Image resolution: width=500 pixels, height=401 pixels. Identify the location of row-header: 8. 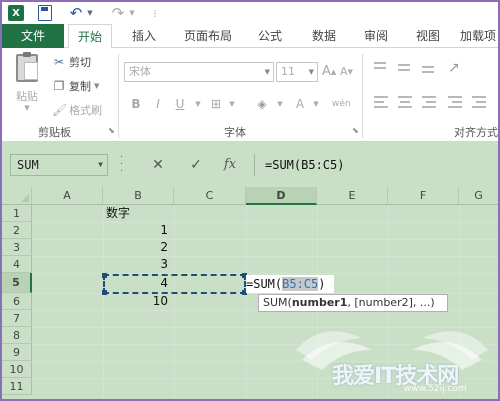
(17, 335).